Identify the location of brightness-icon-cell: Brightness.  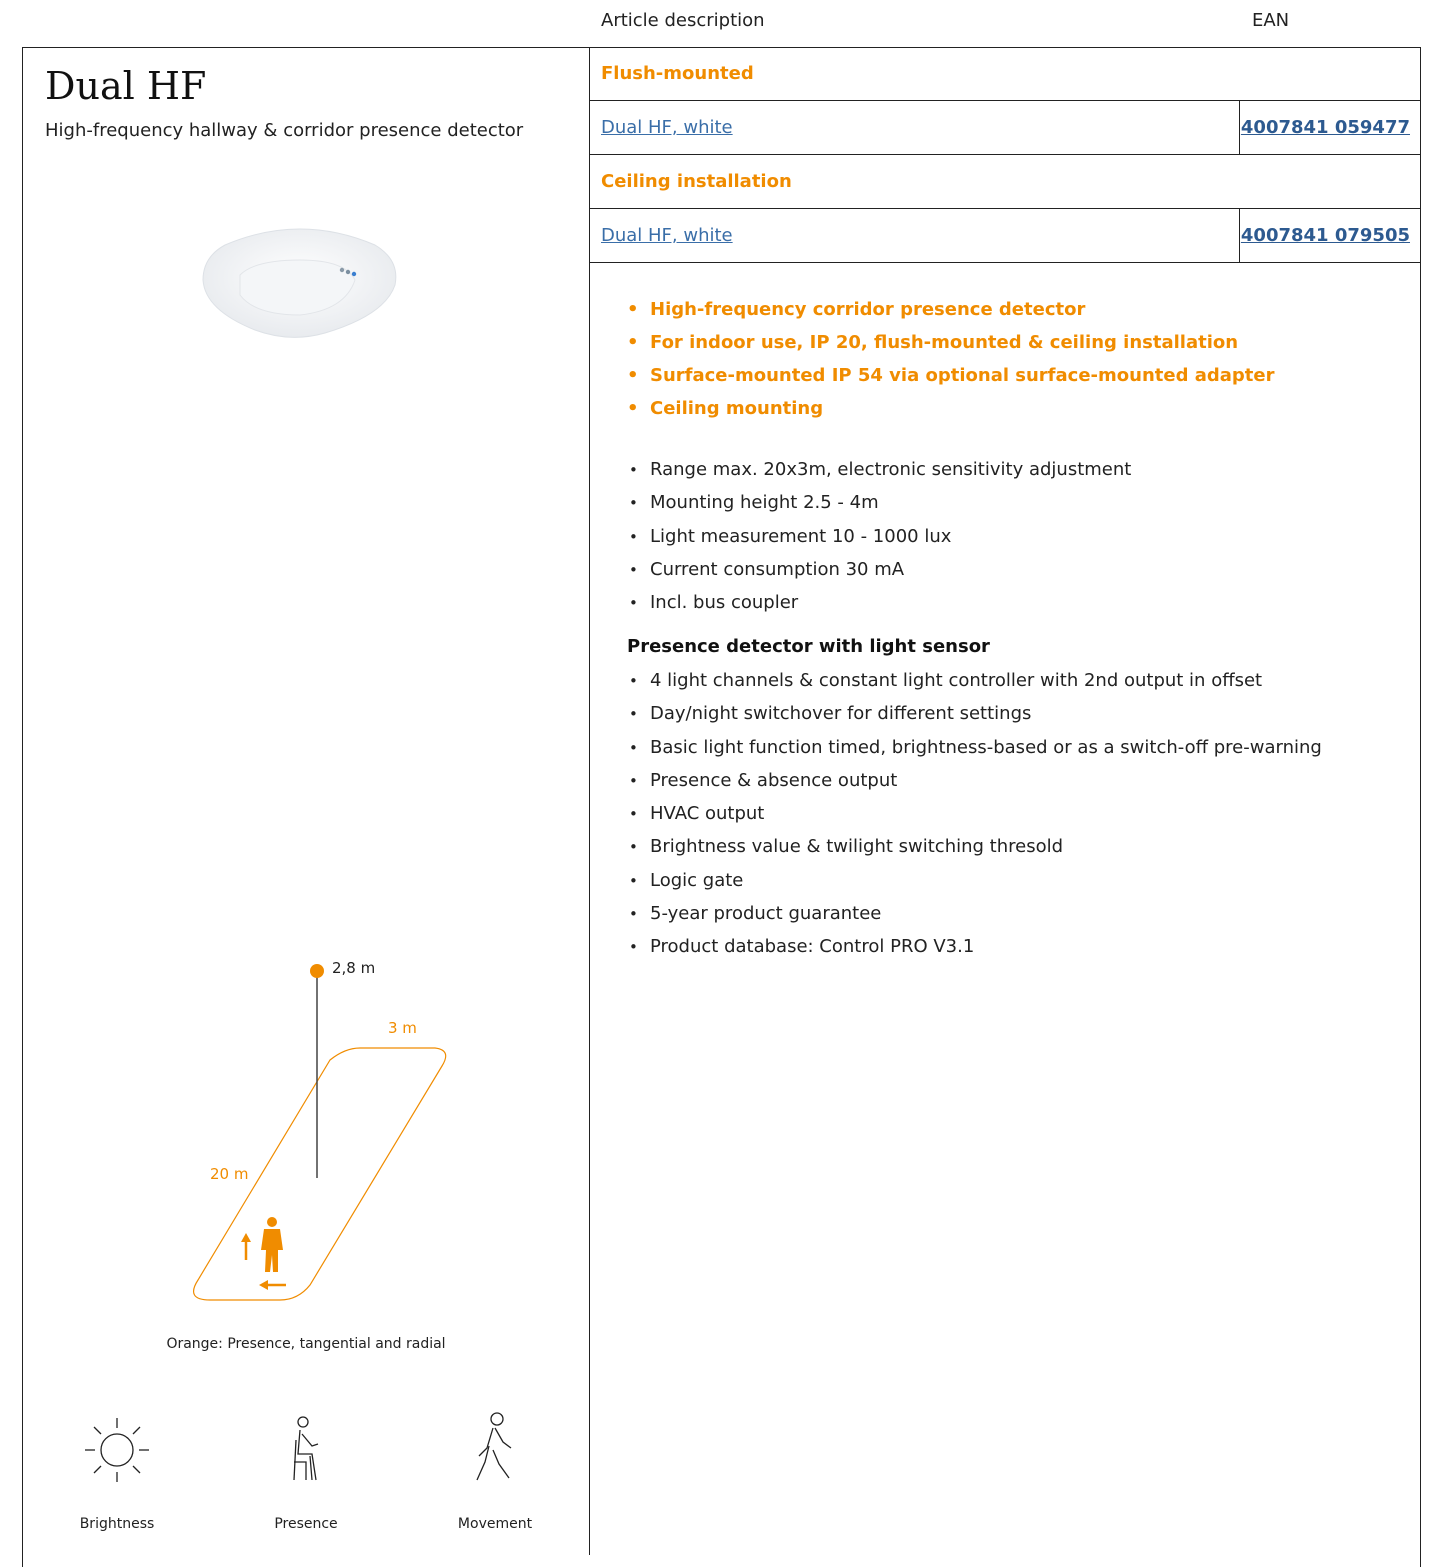
(117, 1480).